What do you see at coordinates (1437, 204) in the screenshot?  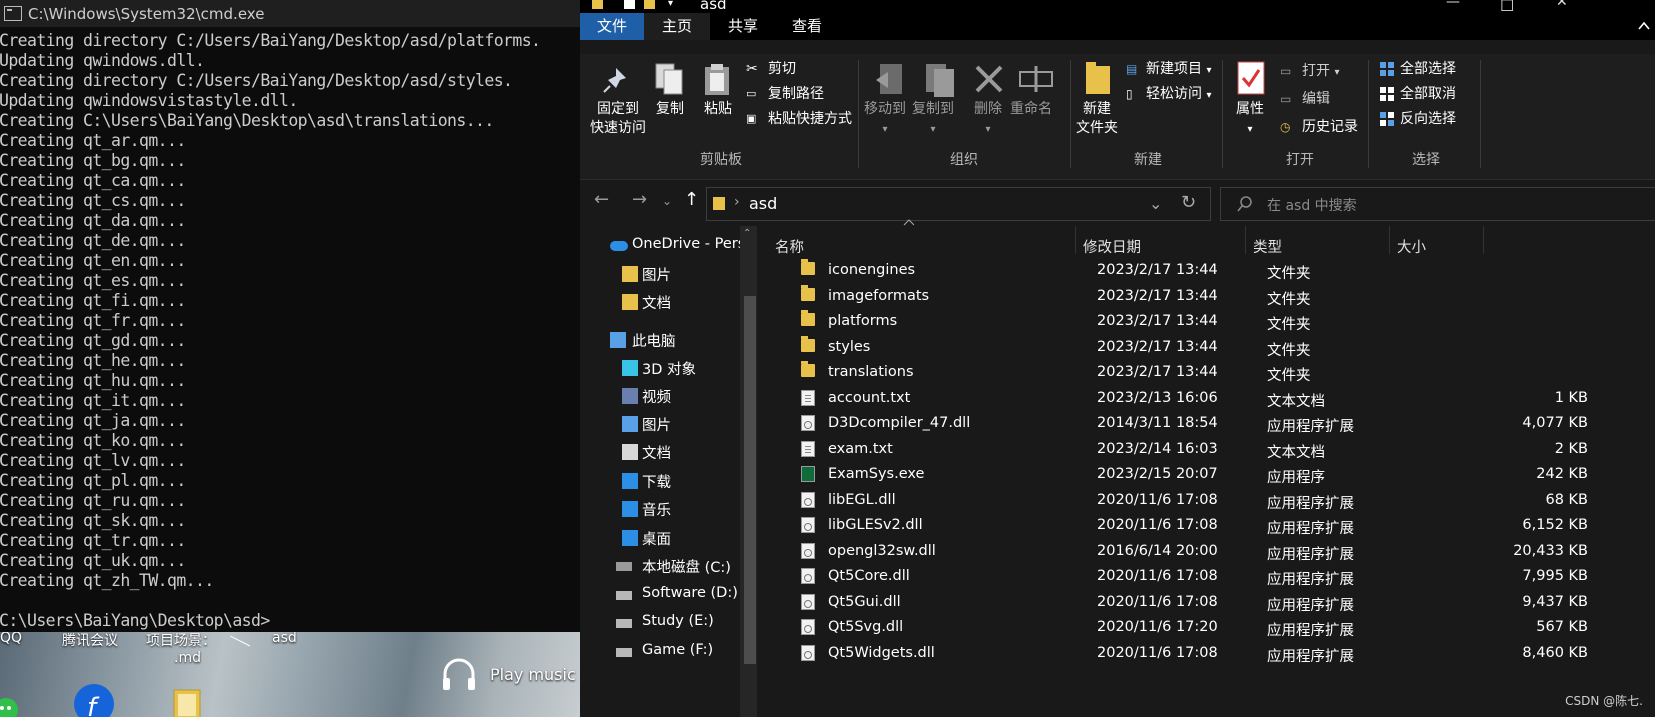 I see `search-box: 在 asd 中搜索` at bounding box center [1437, 204].